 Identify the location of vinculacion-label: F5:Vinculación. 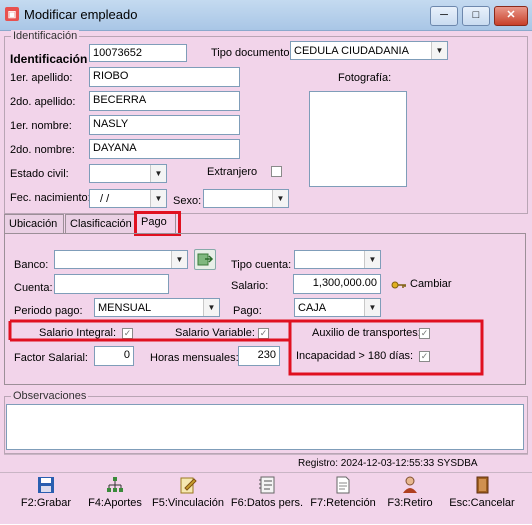
(188, 503).